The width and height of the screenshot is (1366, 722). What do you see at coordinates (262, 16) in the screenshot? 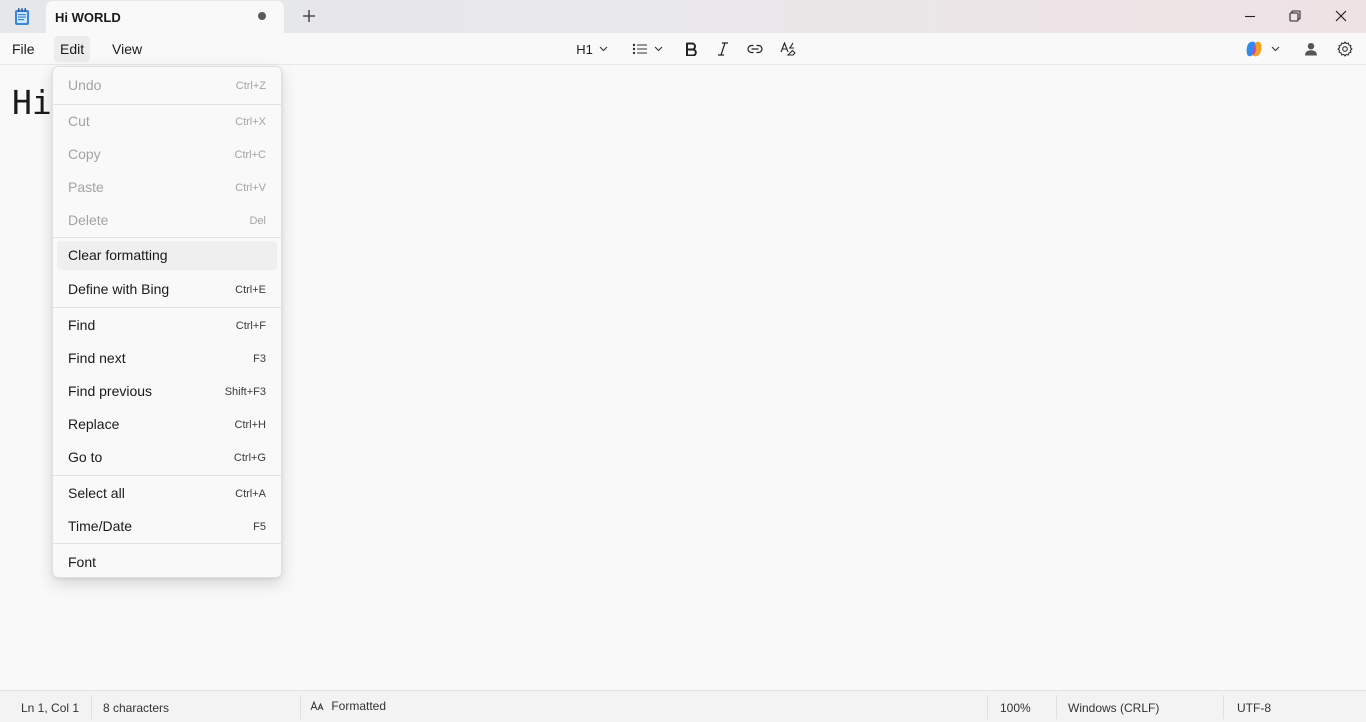
I see `unsaved-dot-icon` at bounding box center [262, 16].